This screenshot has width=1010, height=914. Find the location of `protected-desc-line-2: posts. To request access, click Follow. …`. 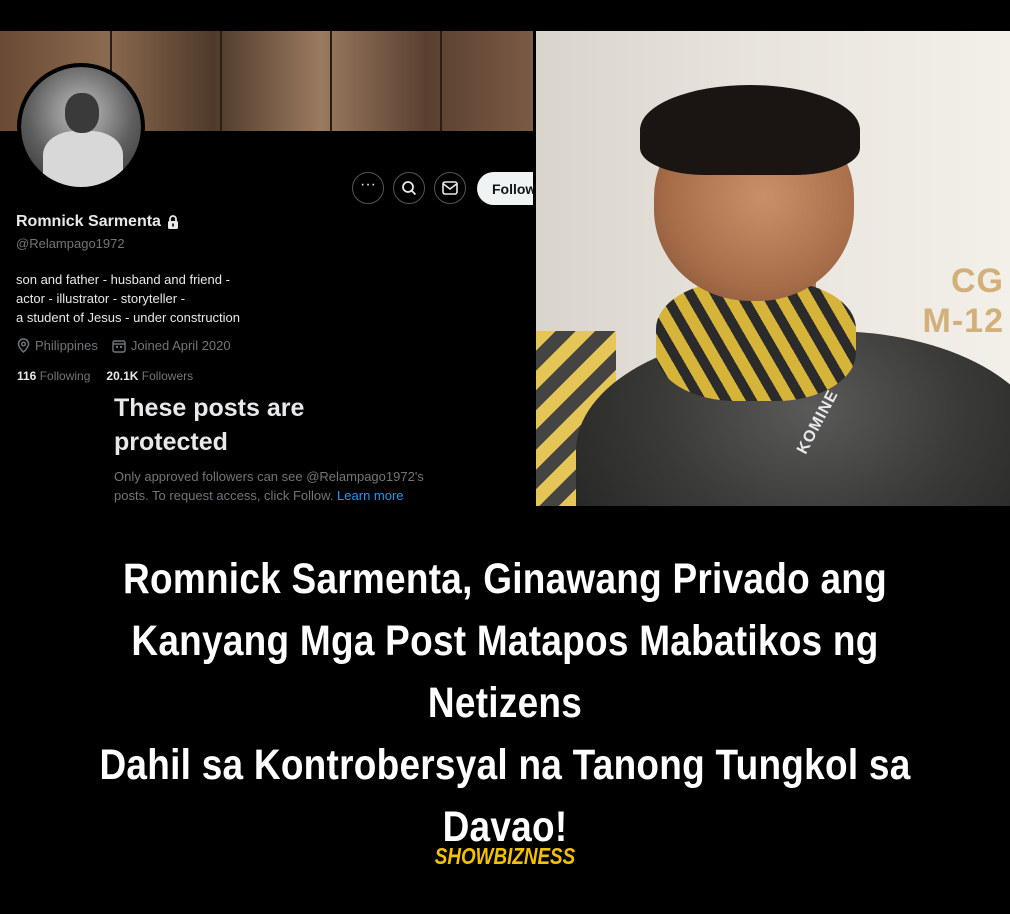

protected-desc-line-2: posts. To request access, click Follow. … is located at coordinates (304, 495).